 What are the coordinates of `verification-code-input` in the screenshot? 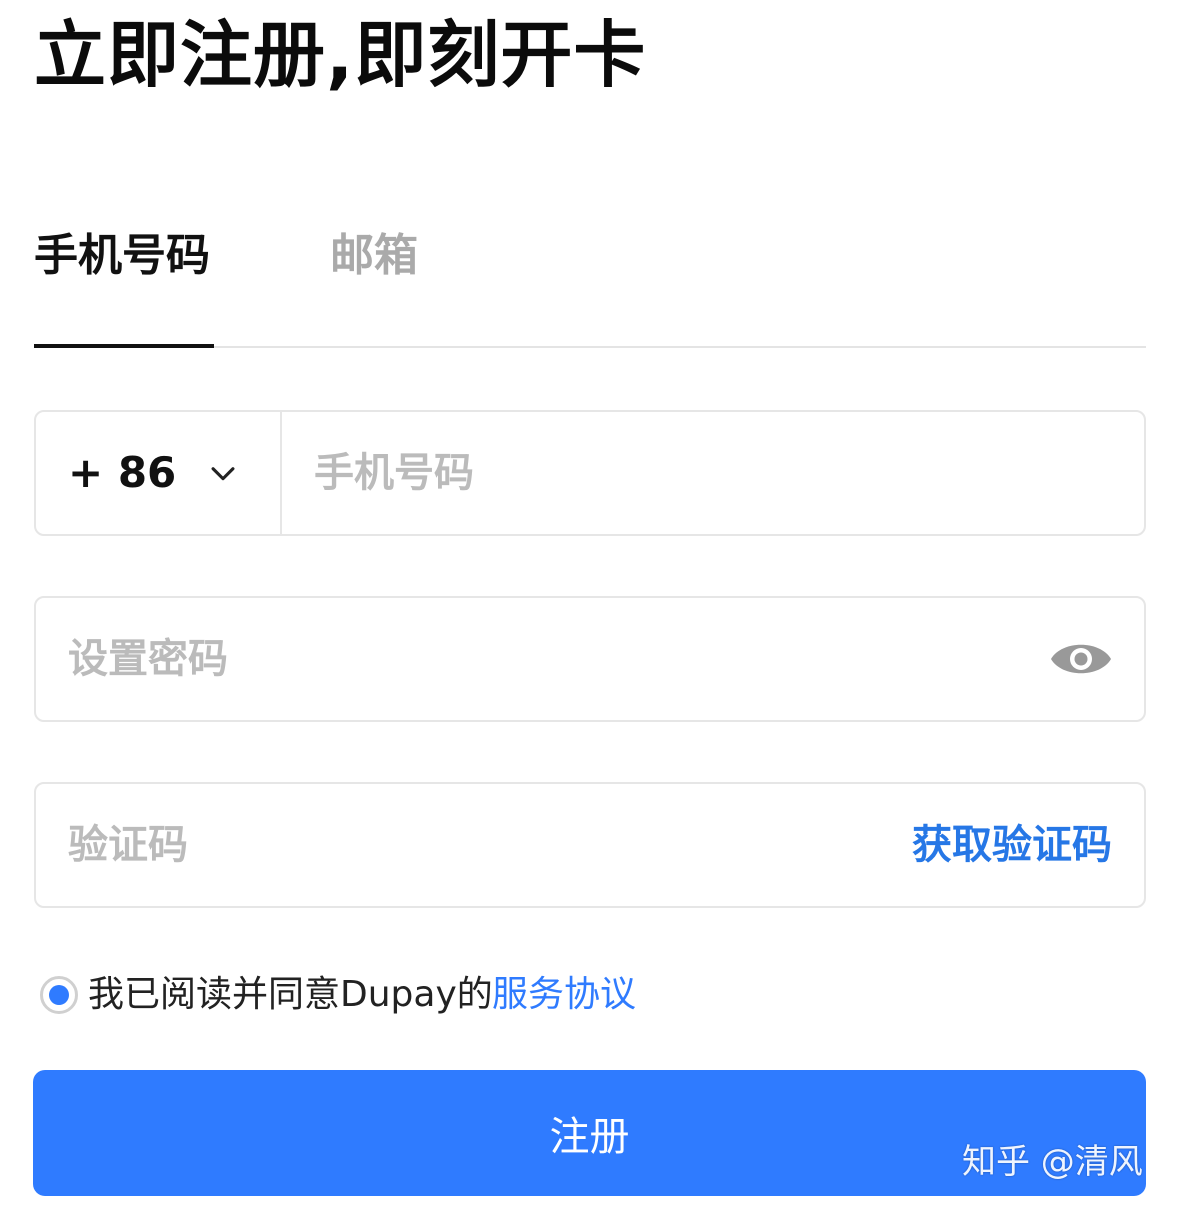 It's located at (478, 845).